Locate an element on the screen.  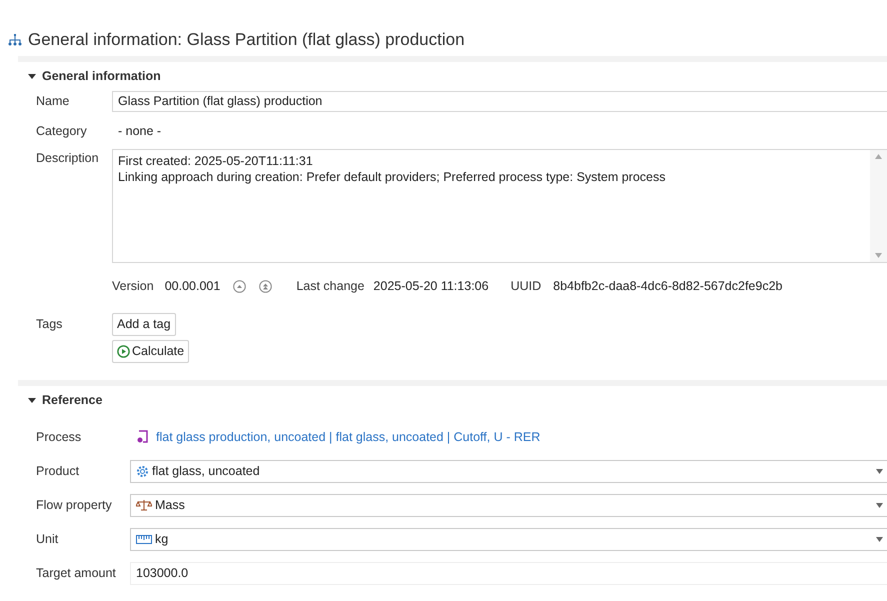
field-label: Description is located at coordinates (67, 158).